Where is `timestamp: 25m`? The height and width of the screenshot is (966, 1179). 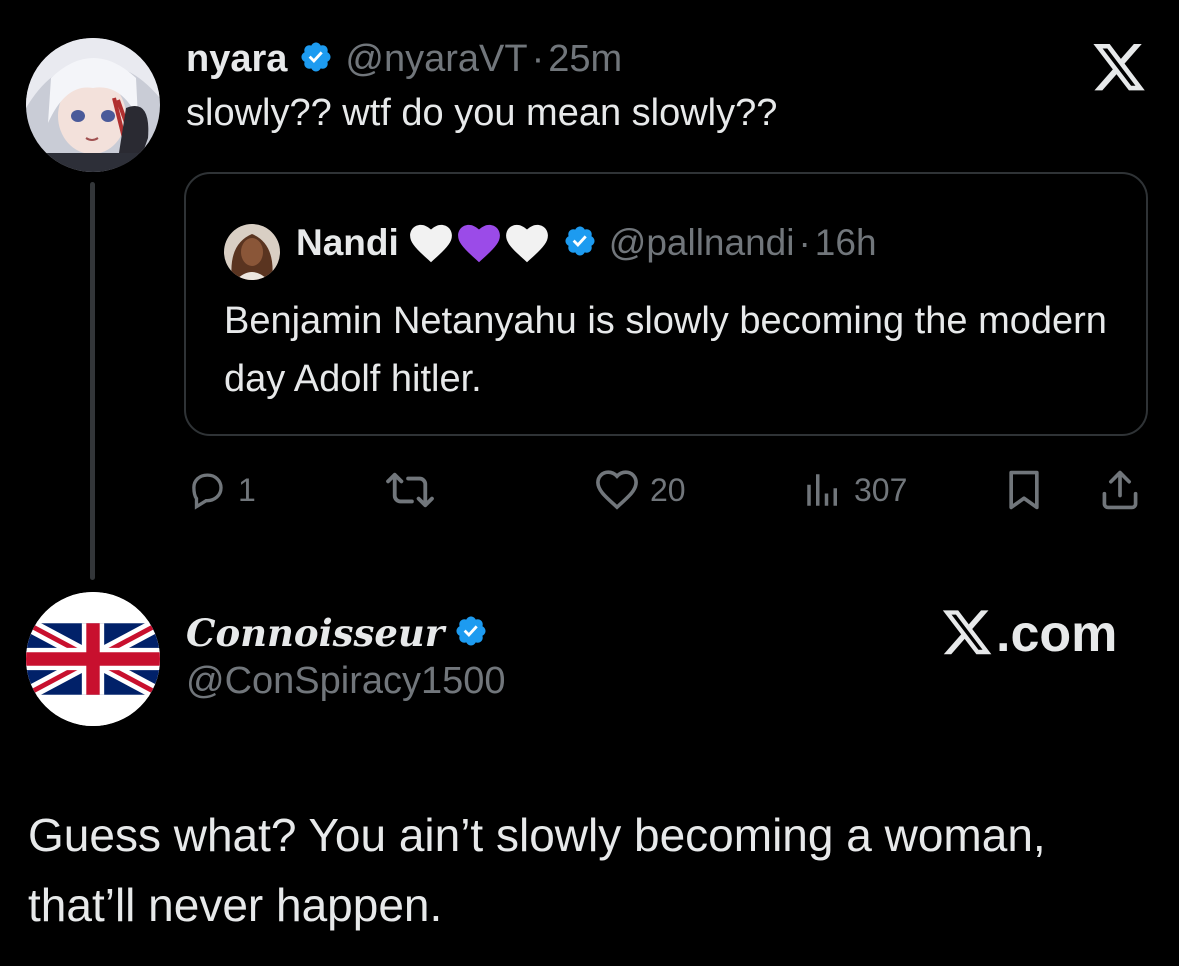 timestamp: 25m is located at coordinates (585, 59).